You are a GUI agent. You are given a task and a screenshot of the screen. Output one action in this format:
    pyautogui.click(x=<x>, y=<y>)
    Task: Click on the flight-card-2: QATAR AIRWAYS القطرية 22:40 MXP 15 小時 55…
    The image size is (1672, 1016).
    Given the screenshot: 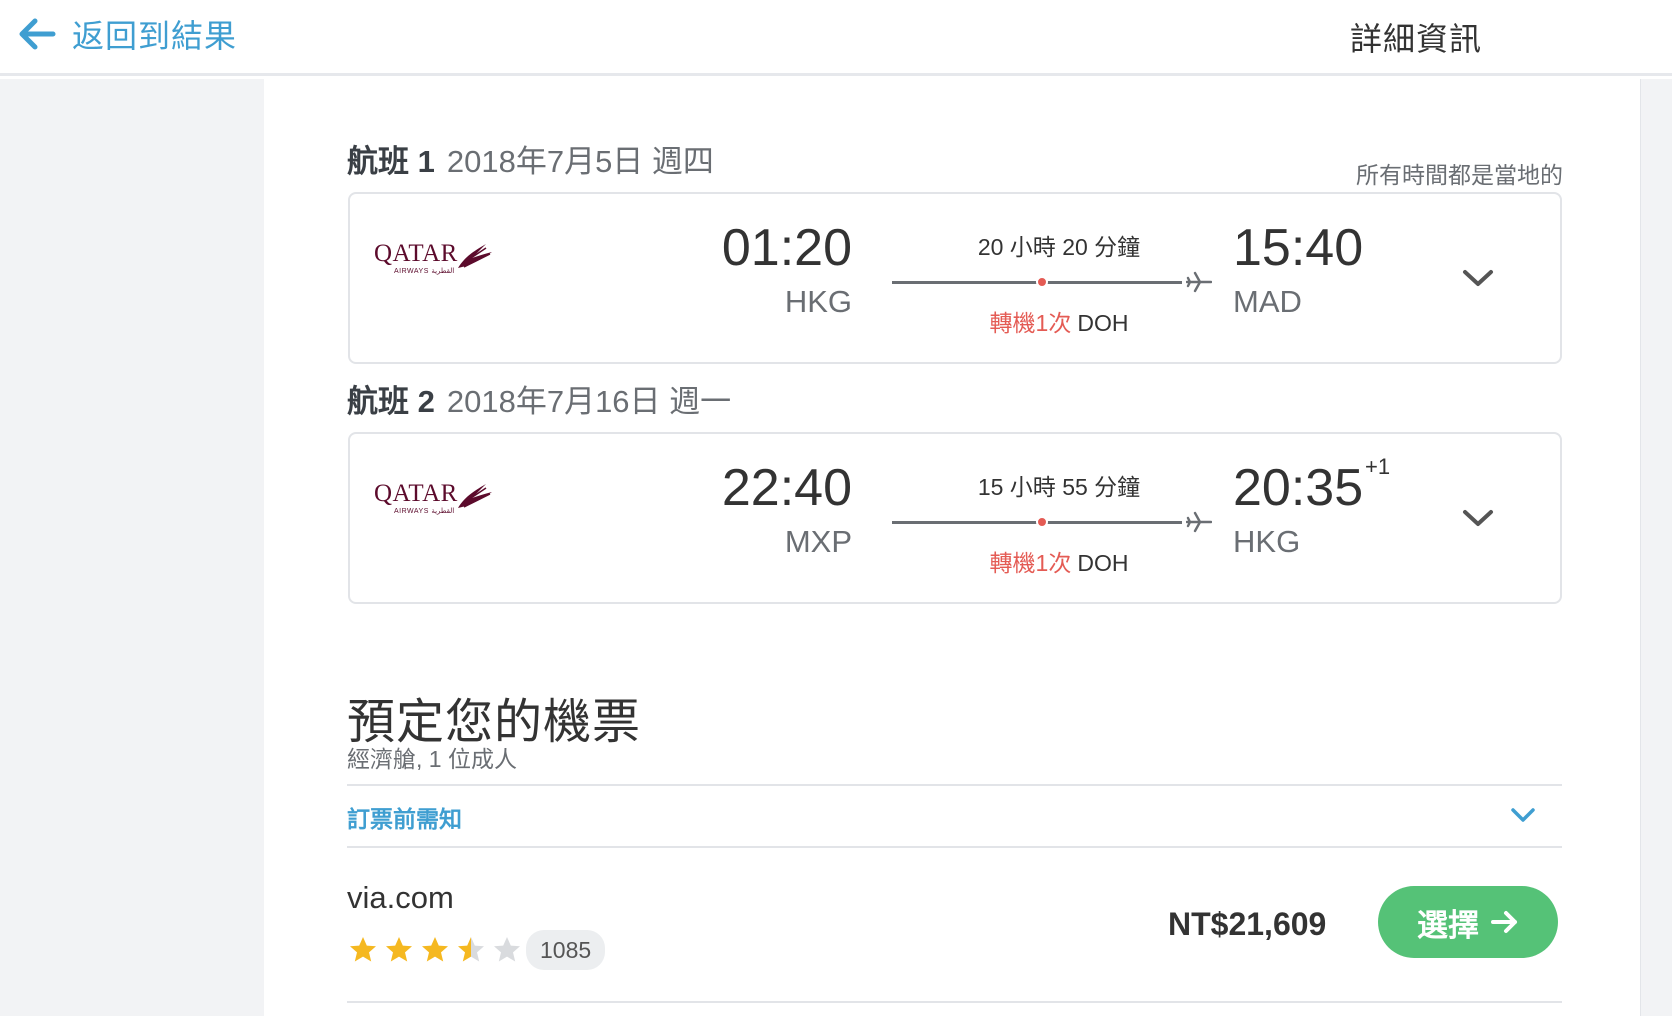 What is the action you would take?
    pyautogui.click(x=955, y=518)
    